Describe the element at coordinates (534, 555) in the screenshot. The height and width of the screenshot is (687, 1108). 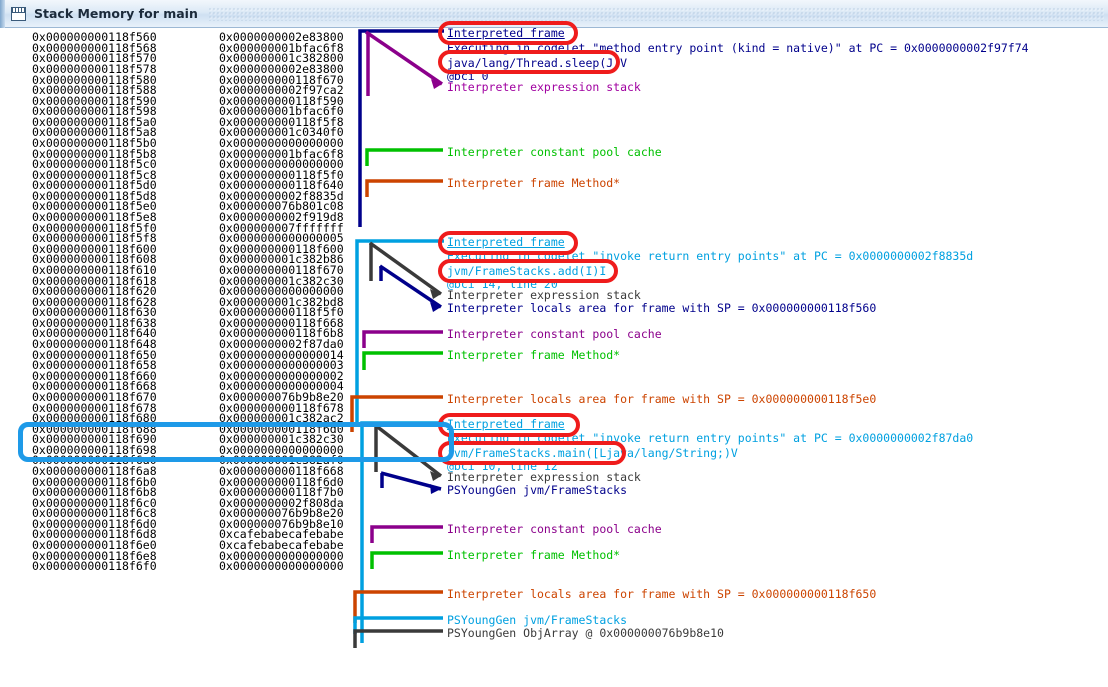
I see `annotation-g3-method-p: Interpreter frame Method*` at that location.